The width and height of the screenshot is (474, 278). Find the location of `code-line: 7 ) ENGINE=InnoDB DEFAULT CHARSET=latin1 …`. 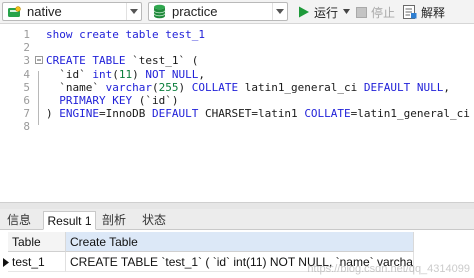

code-line: 7 ) ENGINE=InnoDB DEFAULT CHARSET=latin1 … is located at coordinates (237, 113).